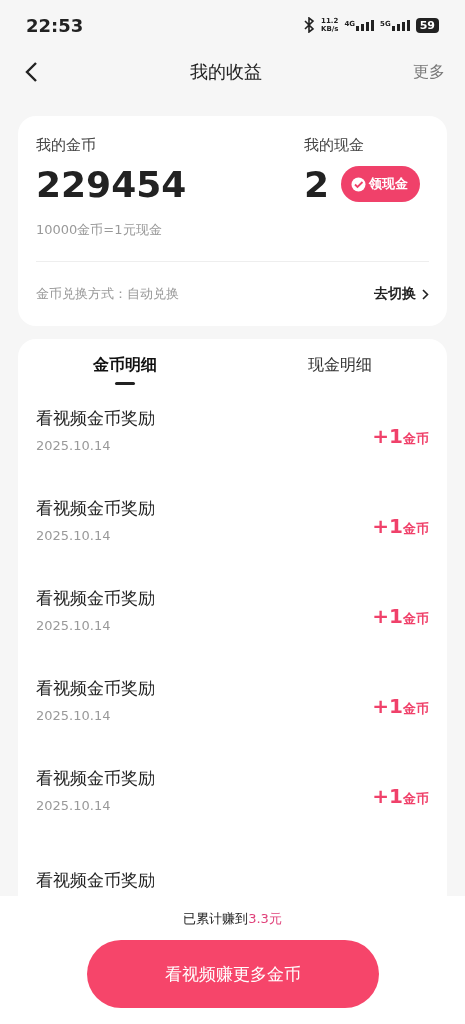  I want to click on status-time: 22:53, so click(55, 25).